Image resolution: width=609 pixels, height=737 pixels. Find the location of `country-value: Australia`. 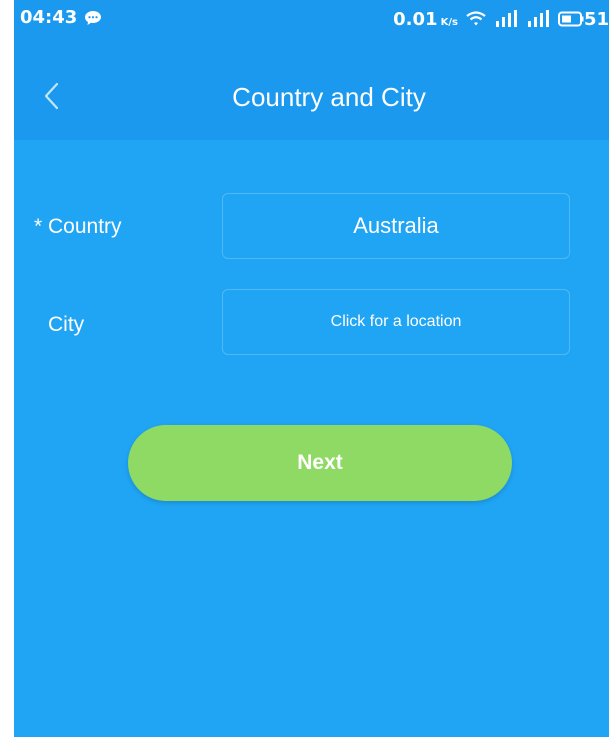

country-value: Australia is located at coordinates (396, 225).